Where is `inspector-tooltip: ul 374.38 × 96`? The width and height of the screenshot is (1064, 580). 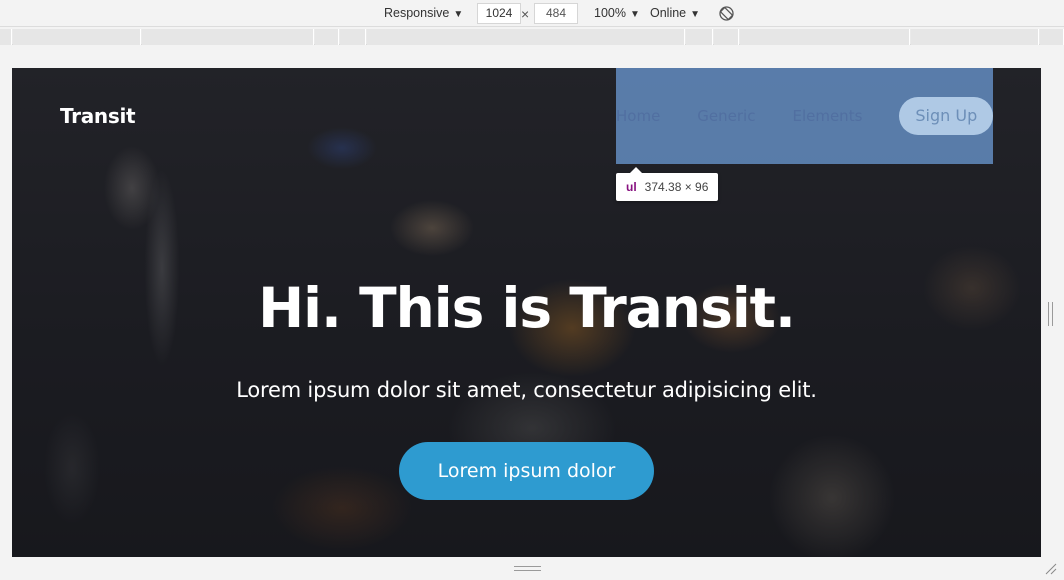 inspector-tooltip: ul 374.38 × 96 is located at coordinates (667, 184).